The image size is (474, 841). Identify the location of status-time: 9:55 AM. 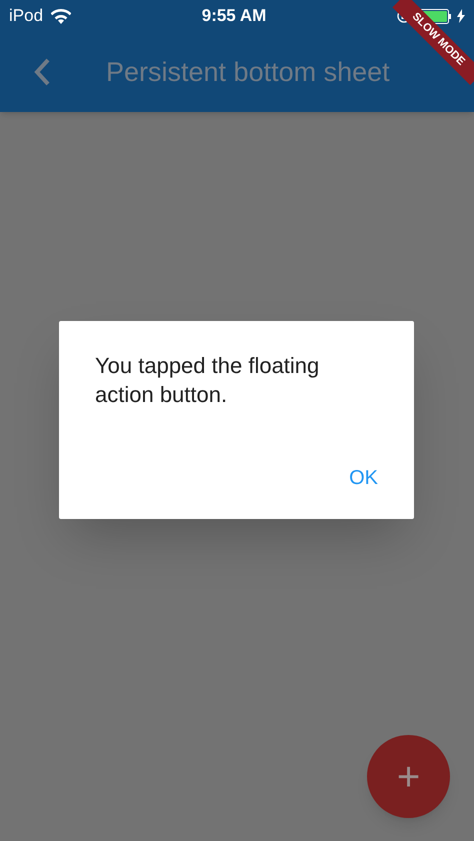
(234, 16).